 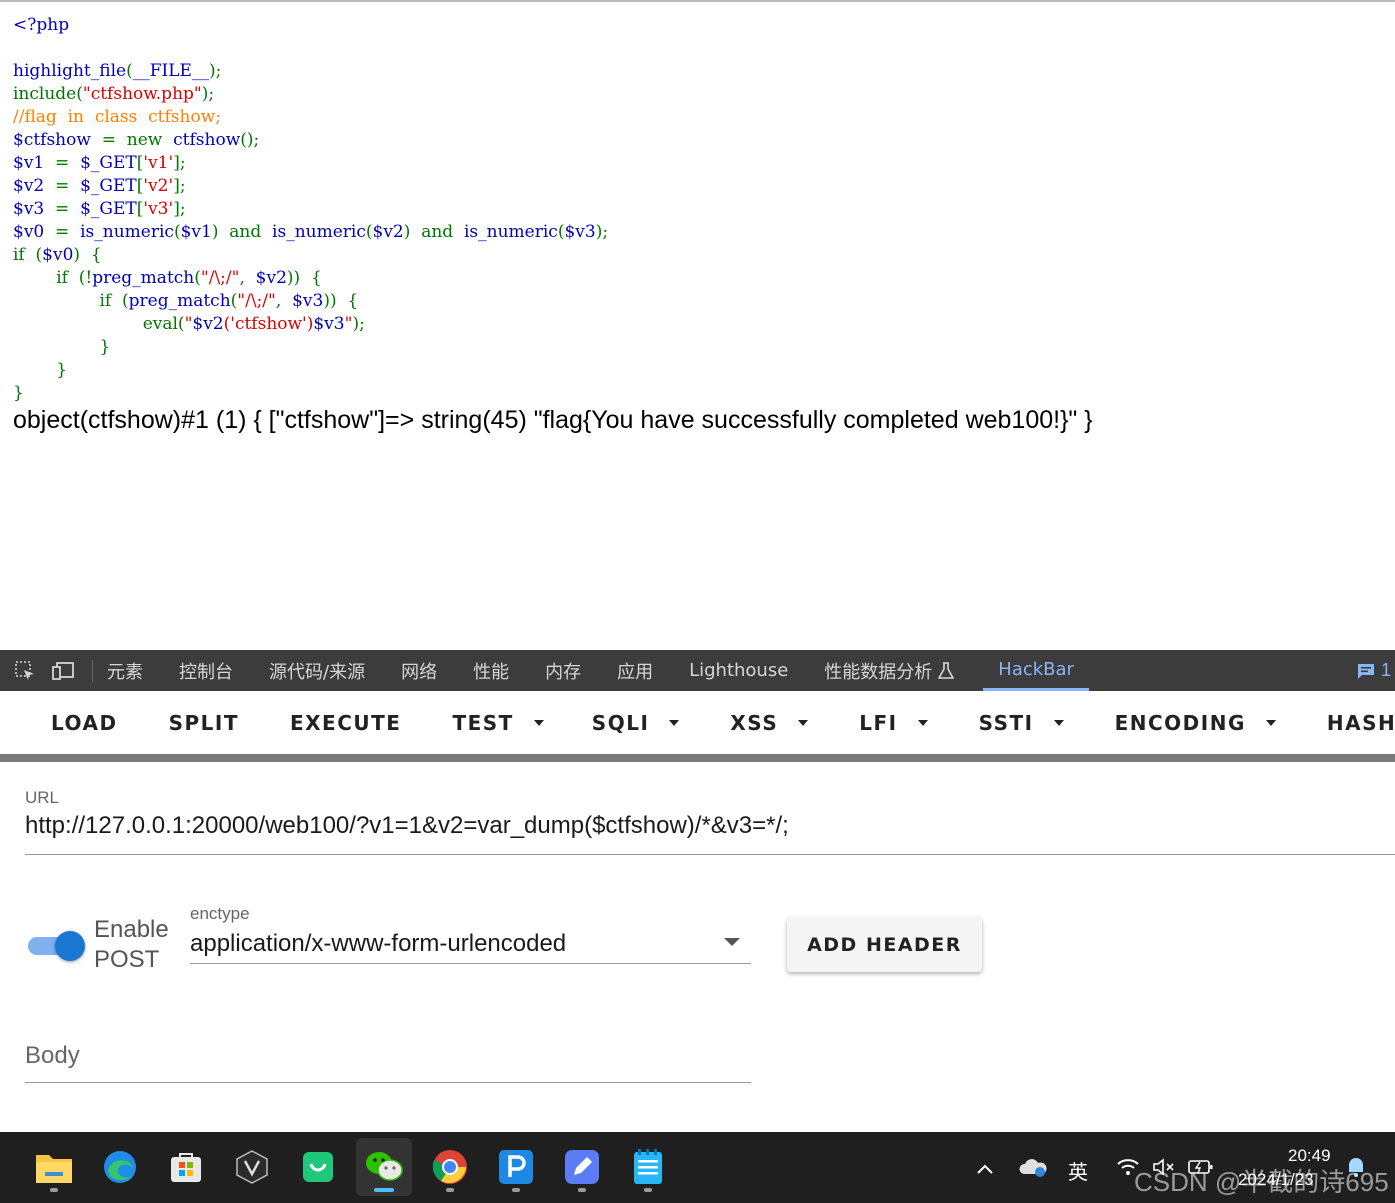 I want to click on code-line: $v1 = $_GET['v1'];, so click(x=310, y=163).